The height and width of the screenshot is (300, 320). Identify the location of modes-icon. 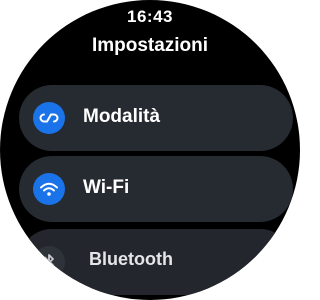
(49, 118).